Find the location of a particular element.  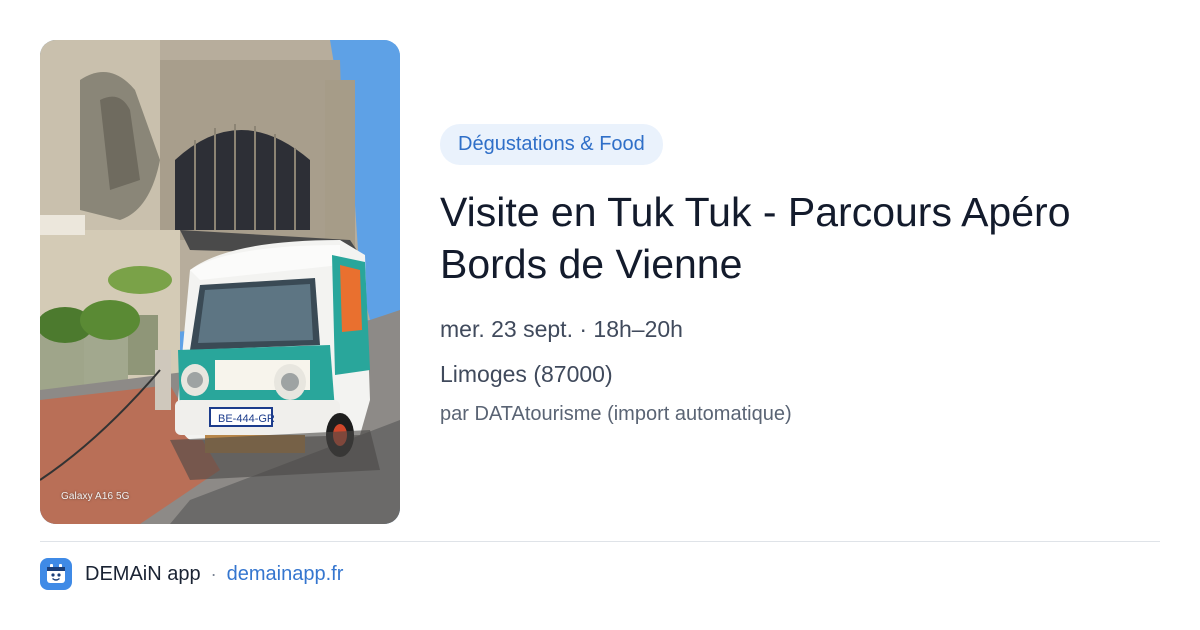

event-source: par DATAtourisme (import automatique) is located at coordinates (616, 414).